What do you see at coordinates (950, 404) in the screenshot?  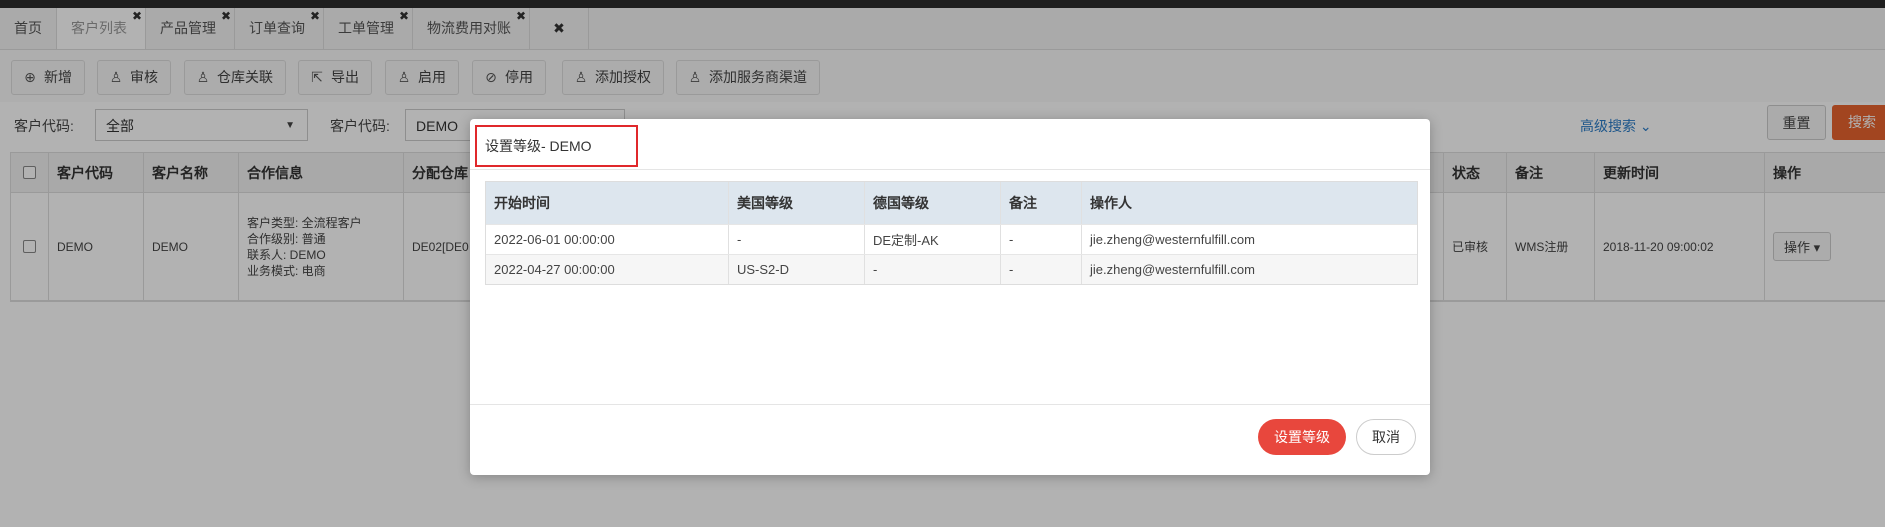 I see `footer-divider` at bounding box center [950, 404].